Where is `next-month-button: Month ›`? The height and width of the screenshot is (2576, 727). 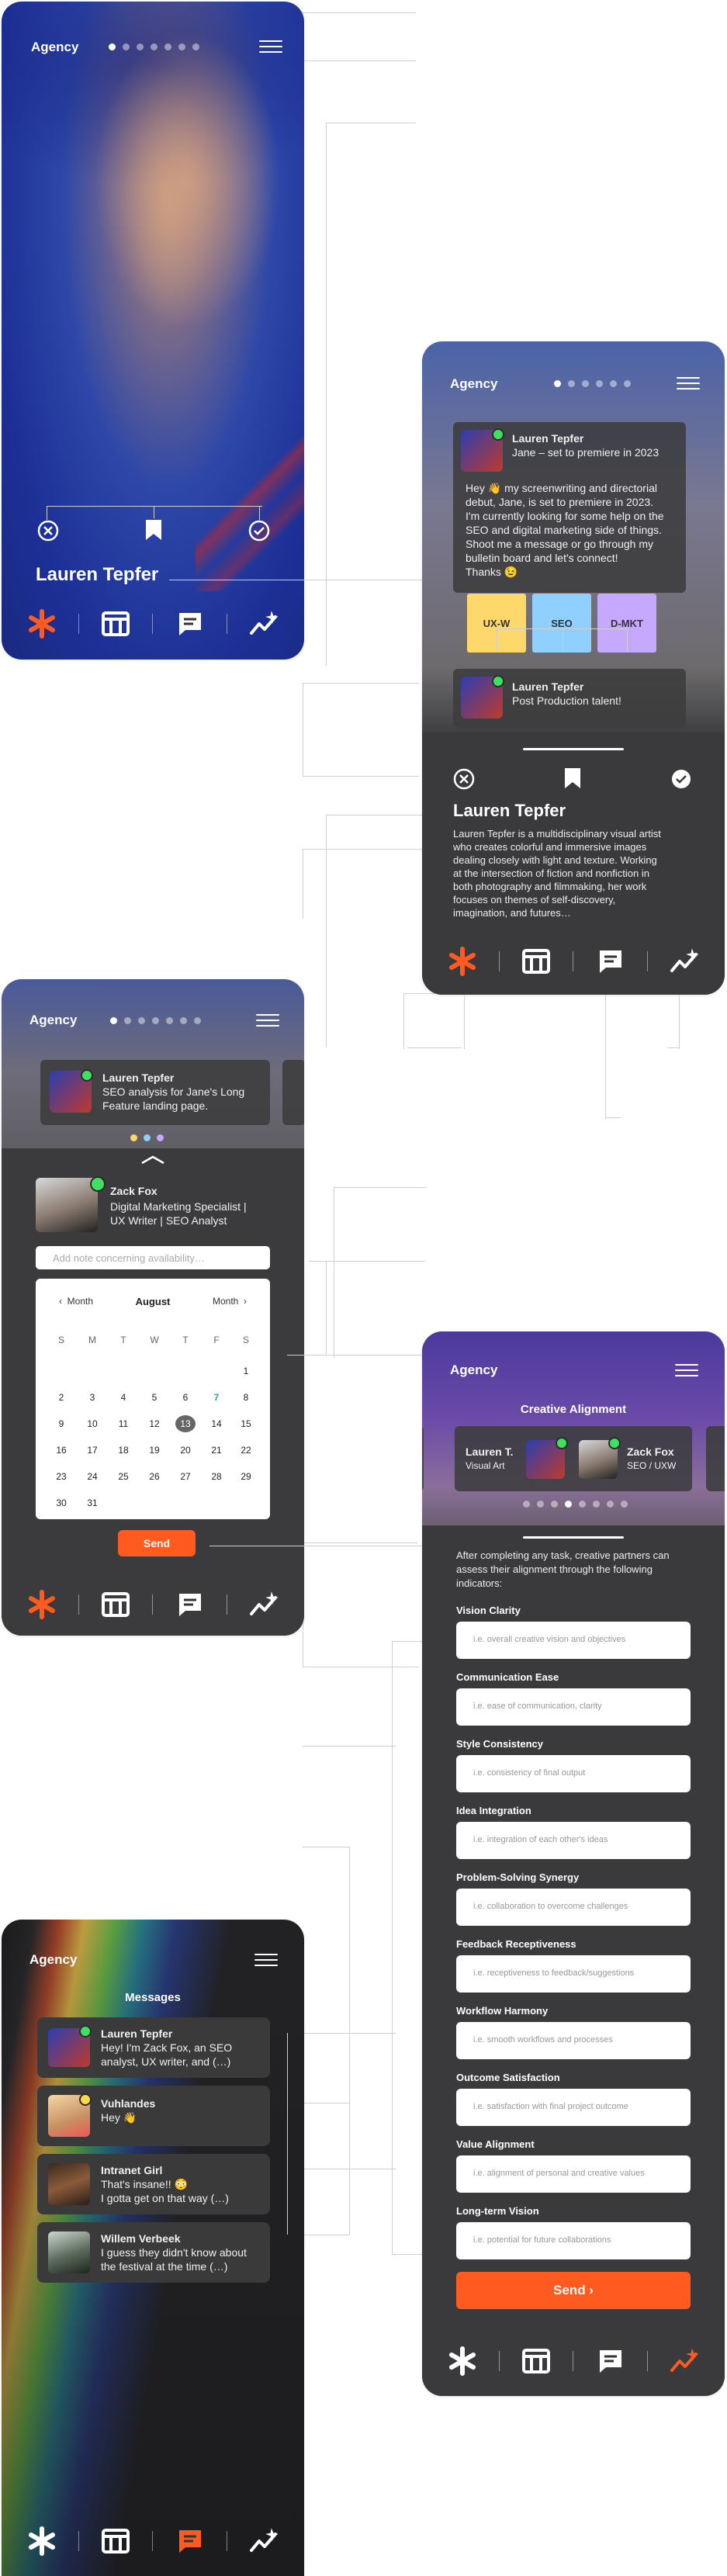 next-month-button: Month › is located at coordinates (230, 1301).